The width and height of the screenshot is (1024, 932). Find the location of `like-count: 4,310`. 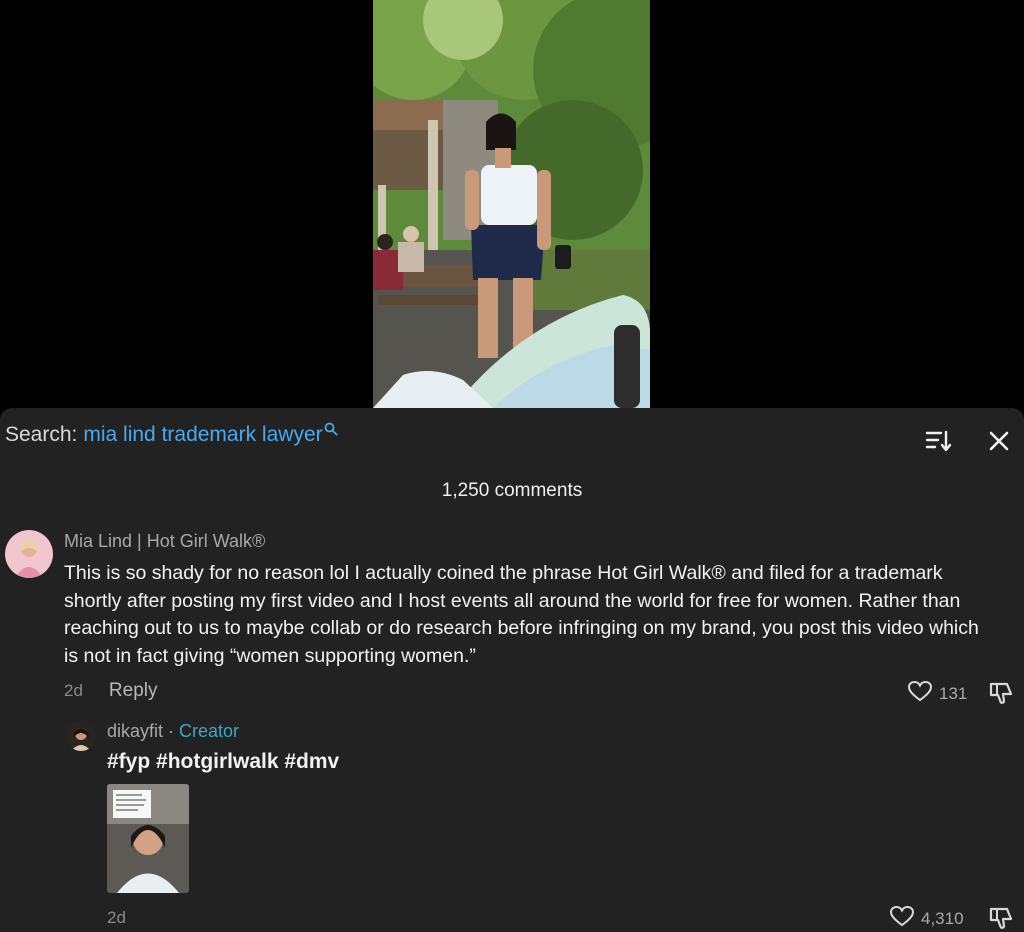

like-count: 4,310 is located at coordinates (942, 918).